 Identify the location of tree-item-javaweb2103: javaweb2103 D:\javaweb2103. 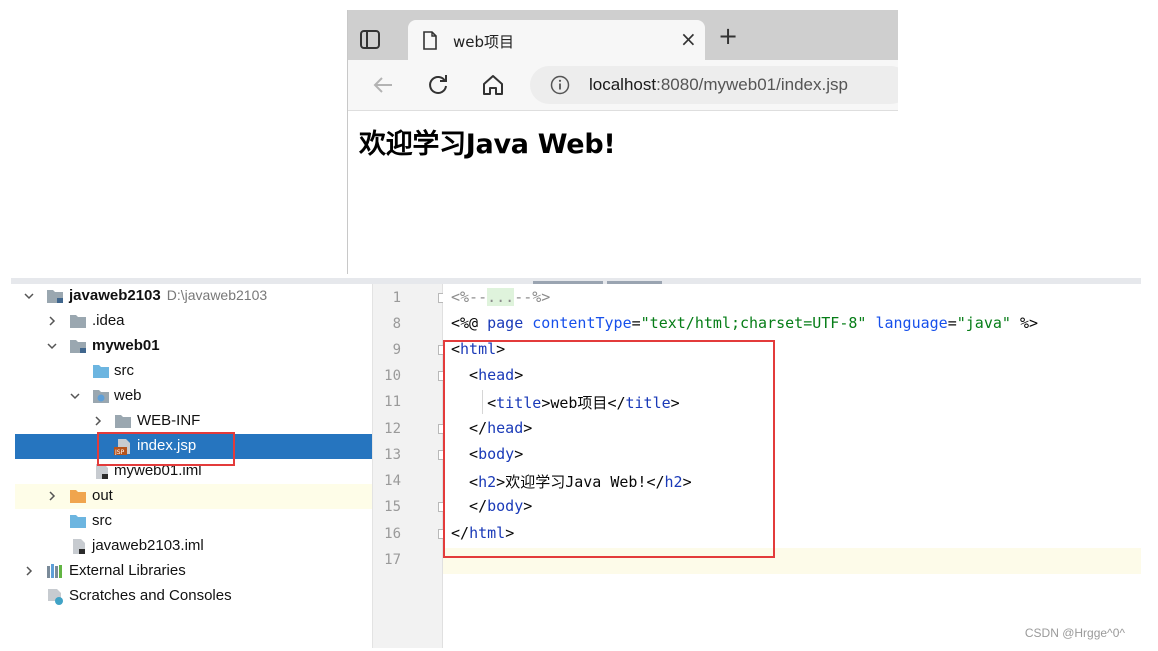
(193, 296).